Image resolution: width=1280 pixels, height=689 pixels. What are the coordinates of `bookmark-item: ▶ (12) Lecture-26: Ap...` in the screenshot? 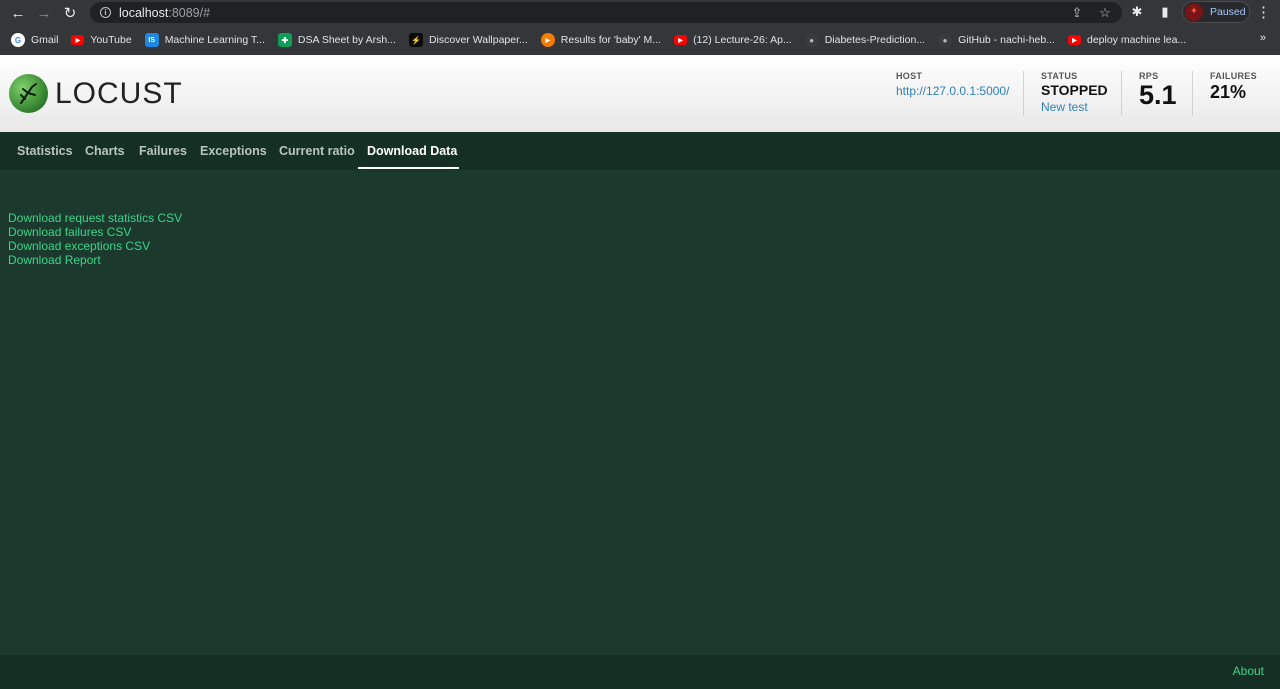 It's located at (733, 40).